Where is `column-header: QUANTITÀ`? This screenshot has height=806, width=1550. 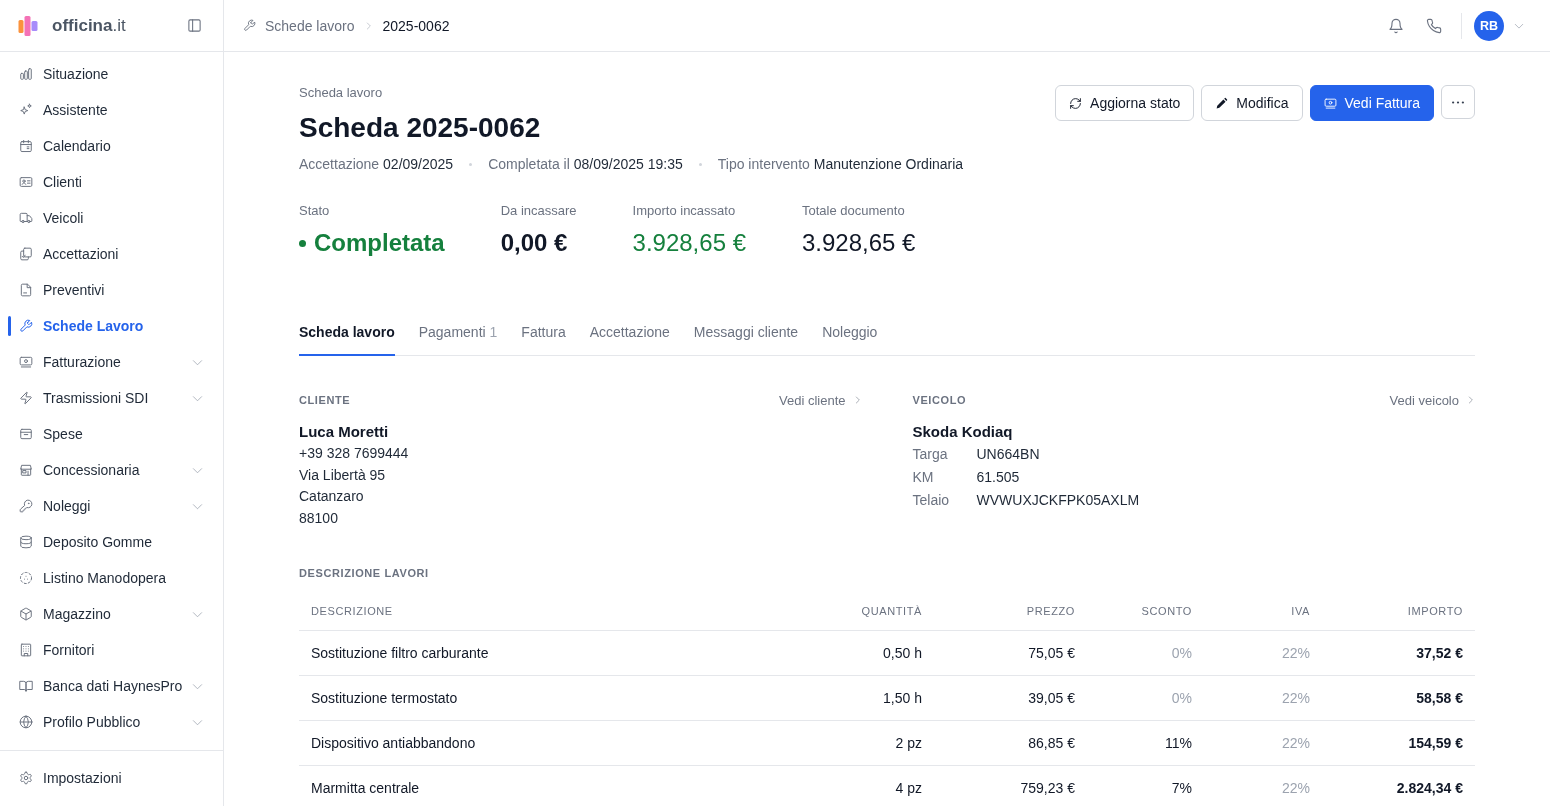
column-header: QUANTITÀ is located at coordinates (891, 610).